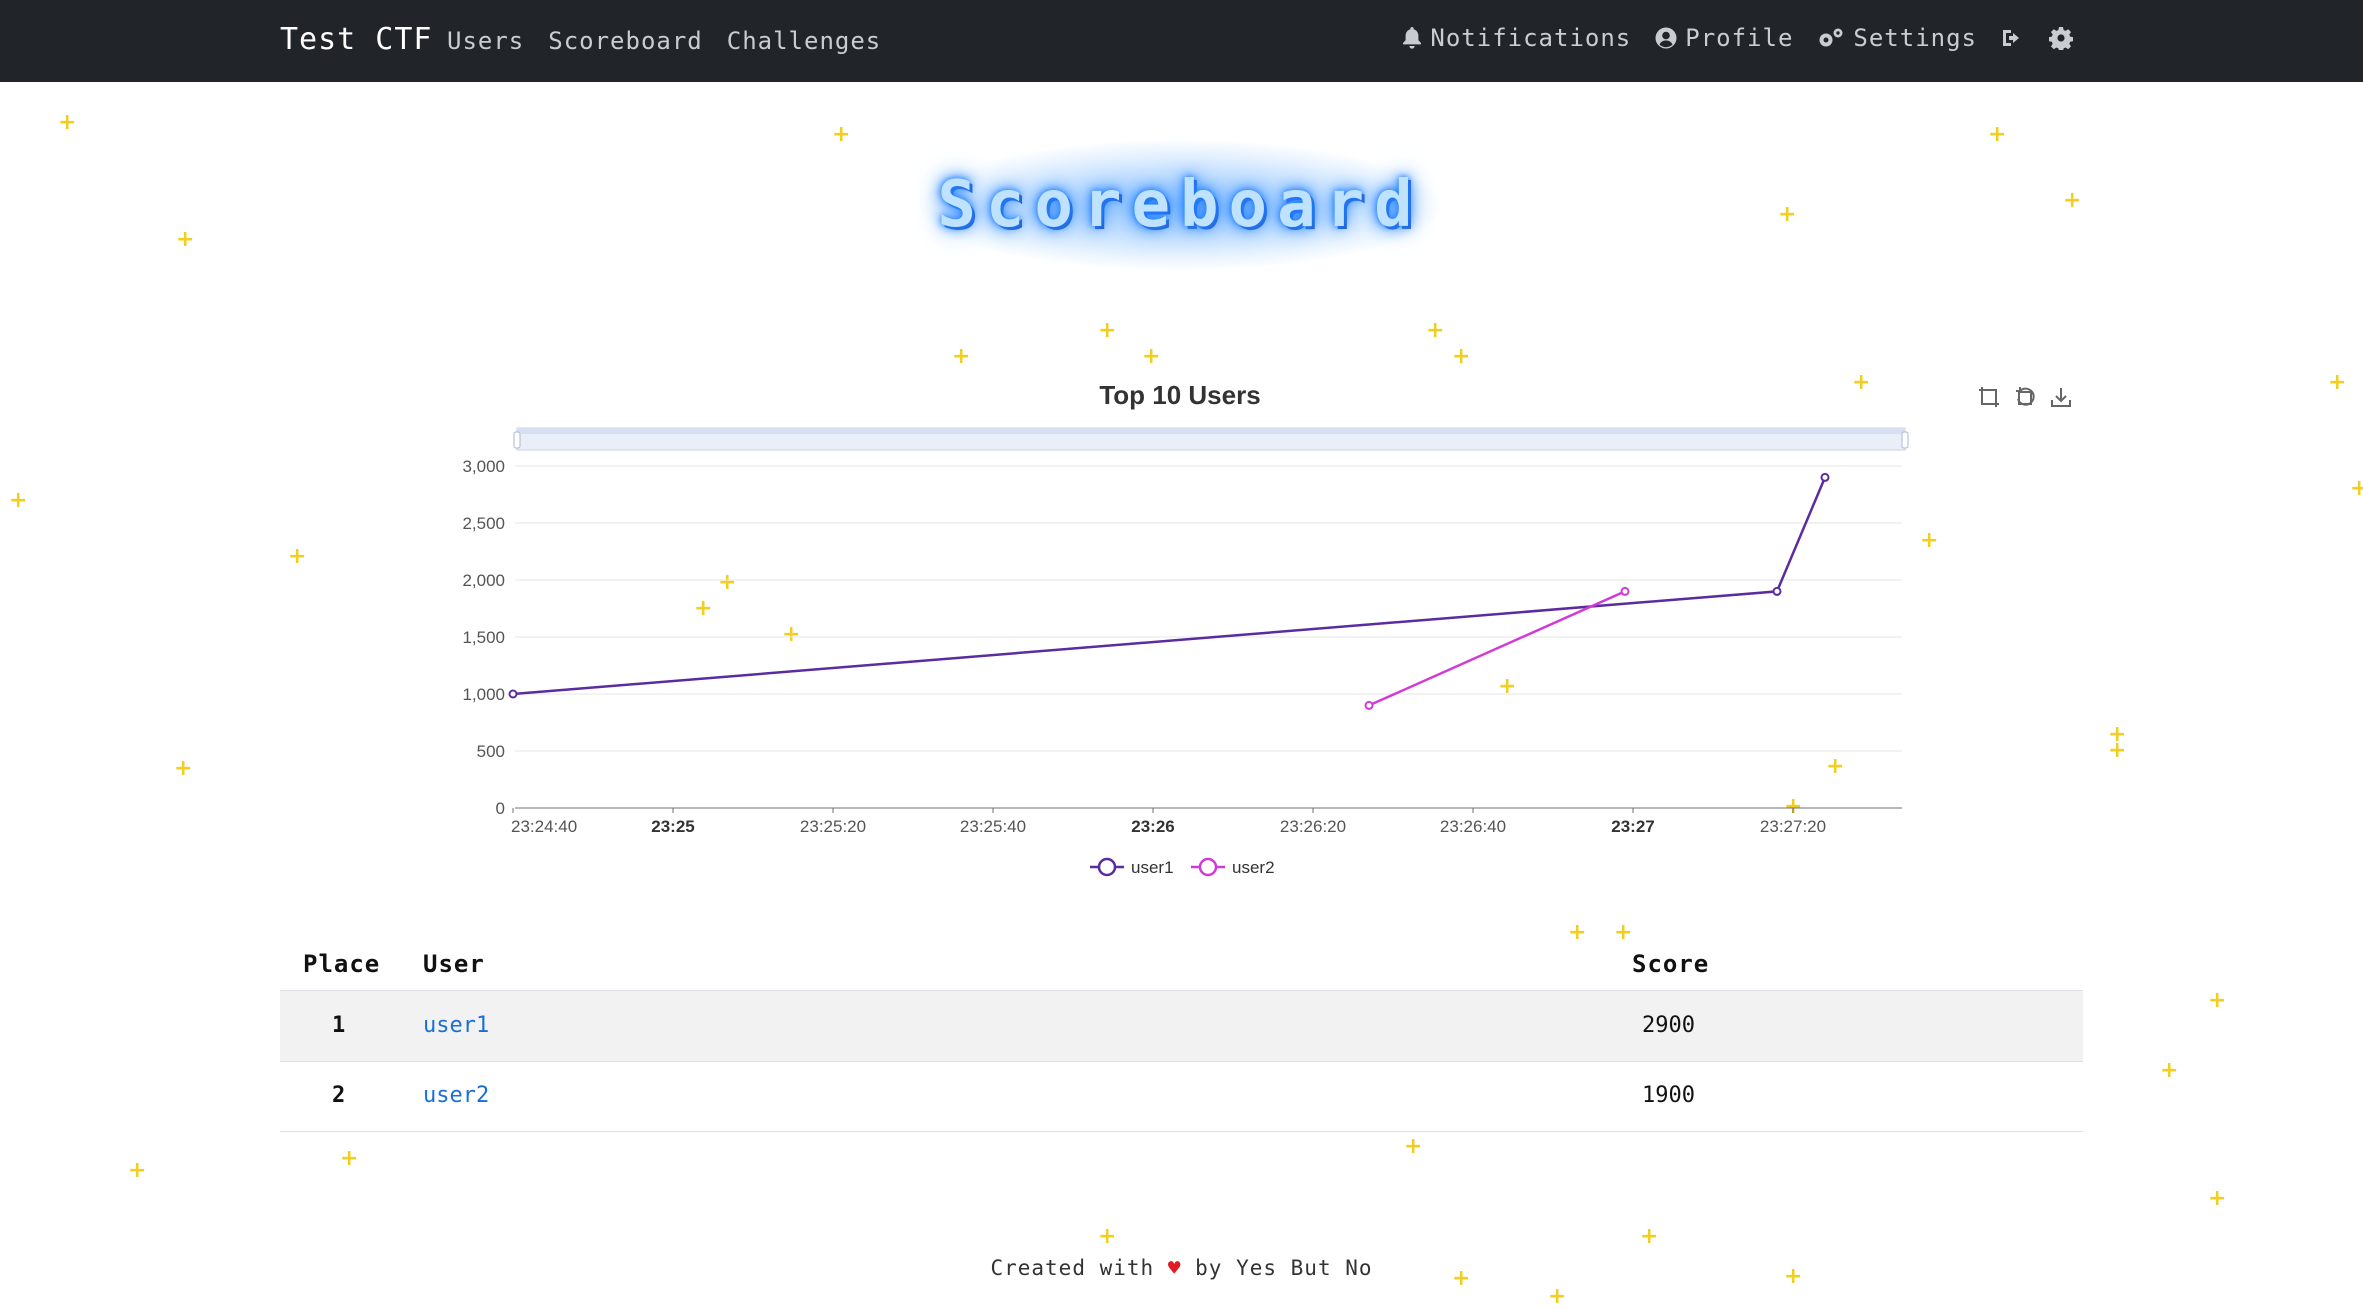 The image size is (2363, 1309). Describe the element at coordinates (1174, 1268) in the screenshot. I see `heart-icon: ♥` at that location.